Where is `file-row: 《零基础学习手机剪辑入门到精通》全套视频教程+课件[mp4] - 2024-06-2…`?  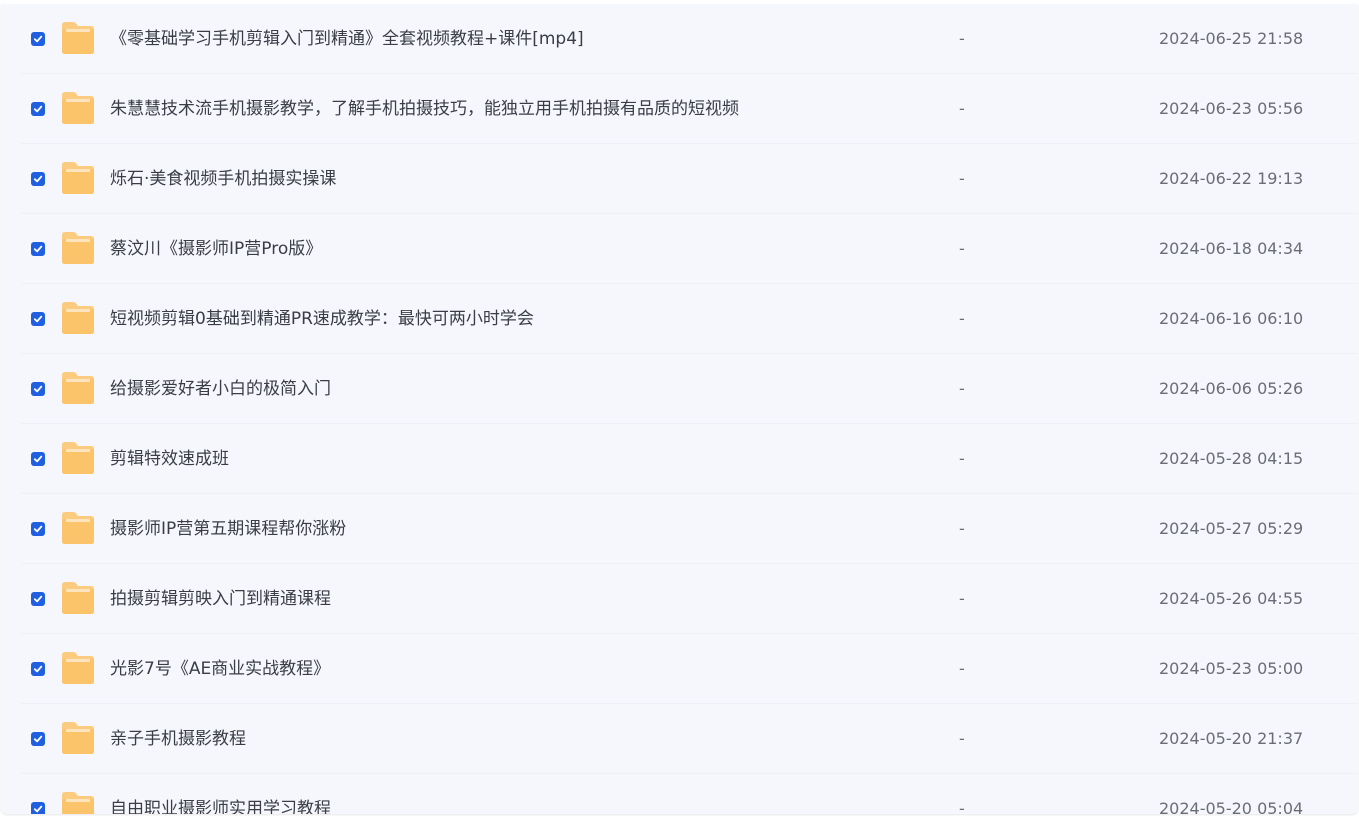
file-row: 《零基础学习手机剪辑入门到精通》全套视频教程+课件[mp4] - 2024-06-2… is located at coordinates (679, 39).